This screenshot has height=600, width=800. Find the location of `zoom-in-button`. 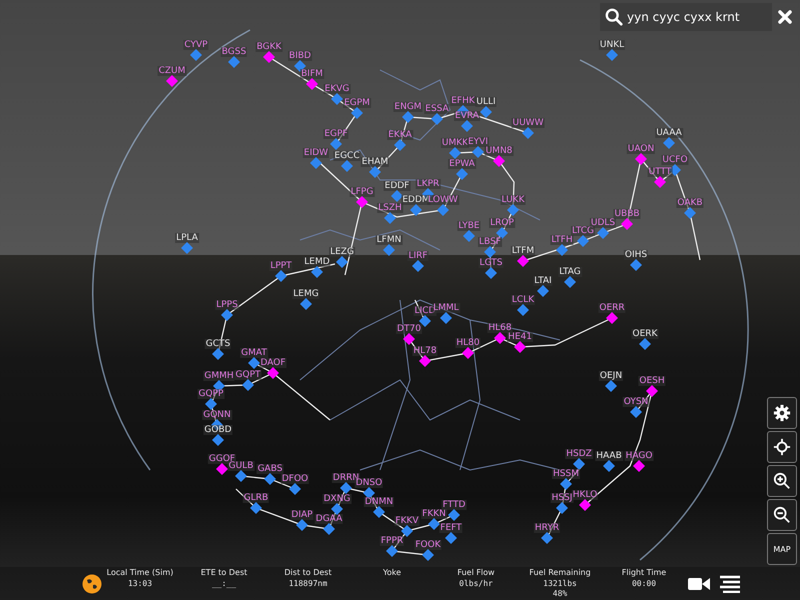

zoom-in-button is located at coordinates (782, 481).